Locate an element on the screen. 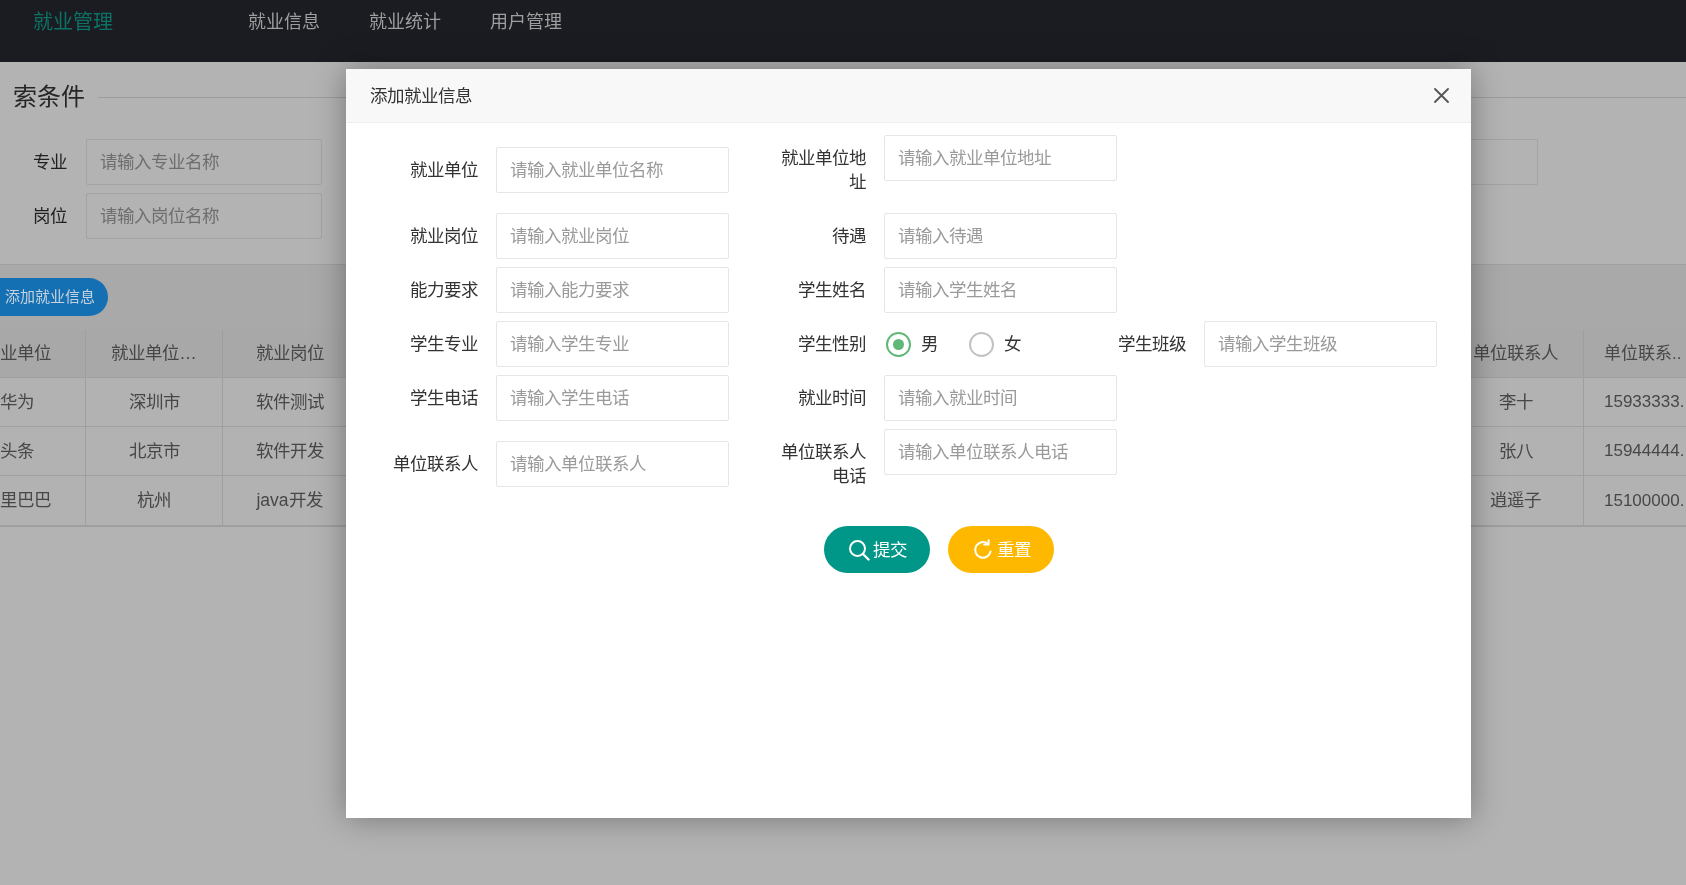 This screenshot has height=885, width=1686. table-cell: 深圳市 is located at coordinates (153, 402).